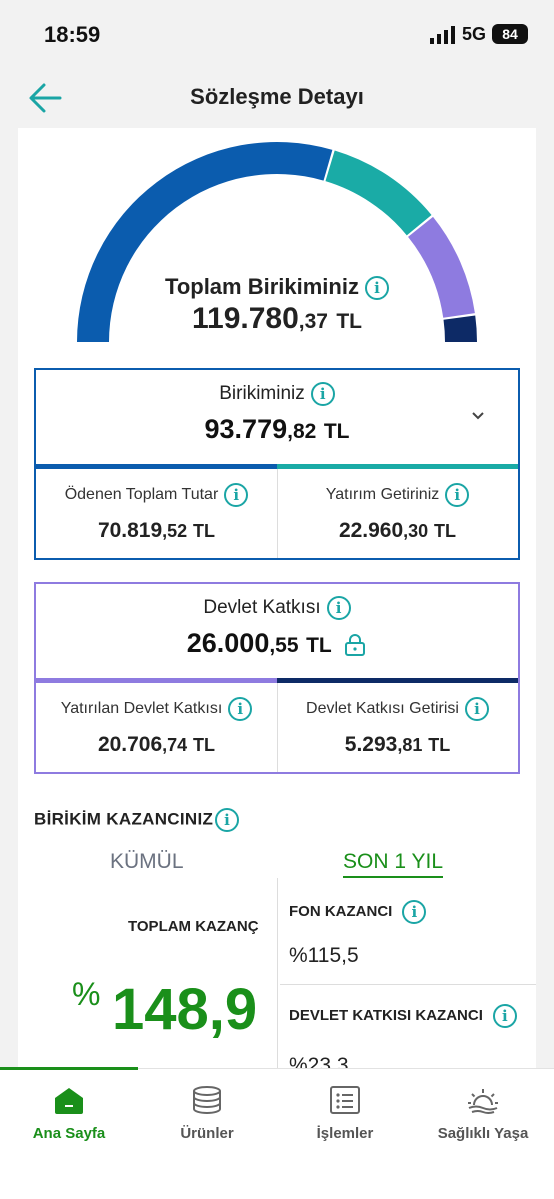 This screenshot has width=554, height=1199. What do you see at coordinates (262, 394) in the screenshot?
I see `savings-label: Birikiminiz` at bounding box center [262, 394].